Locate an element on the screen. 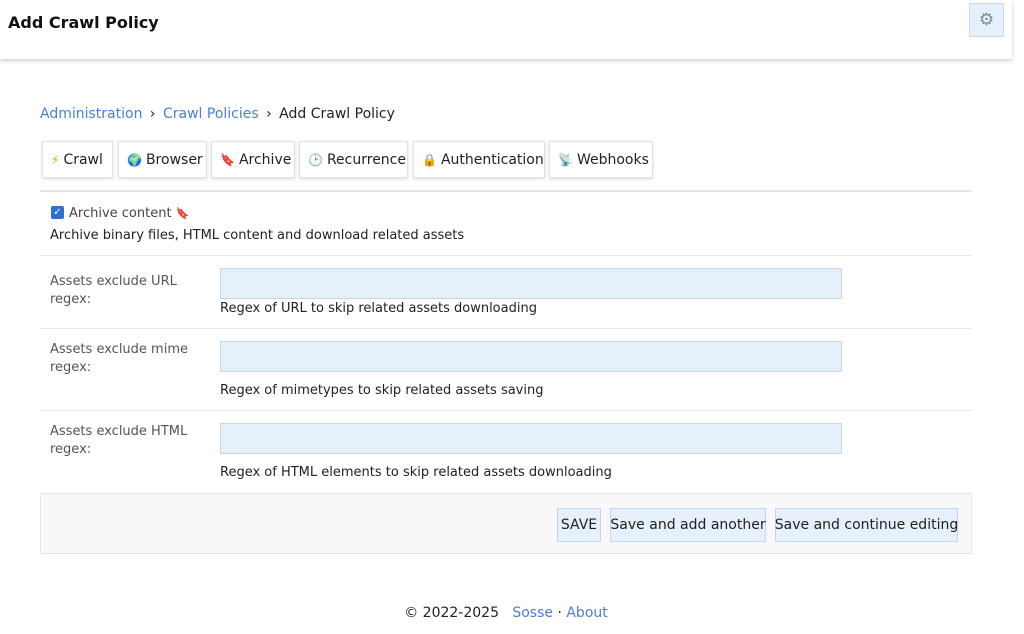  assets-exclude-mime-regex-input is located at coordinates (531, 356).